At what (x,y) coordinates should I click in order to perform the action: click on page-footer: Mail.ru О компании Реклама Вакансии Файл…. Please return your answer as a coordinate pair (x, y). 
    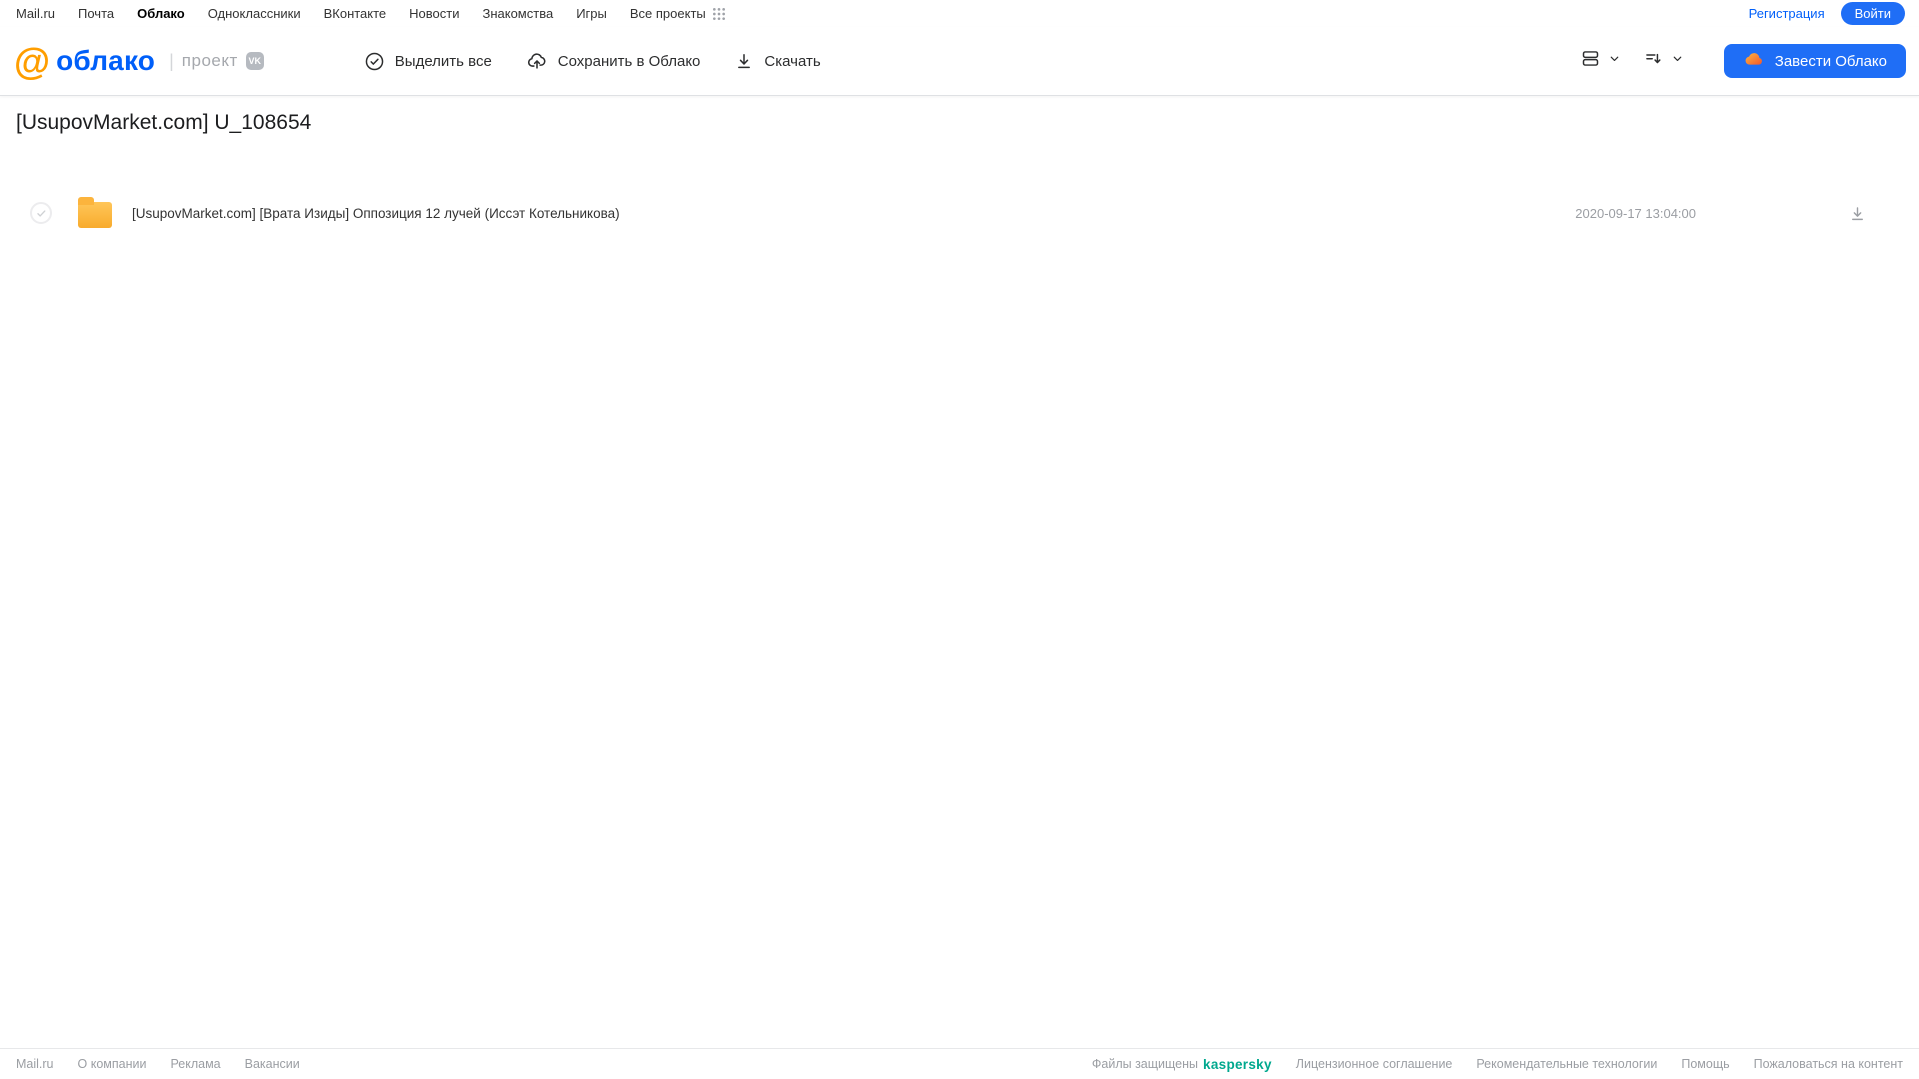
    Looking at the image, I should click on (959, 1063).